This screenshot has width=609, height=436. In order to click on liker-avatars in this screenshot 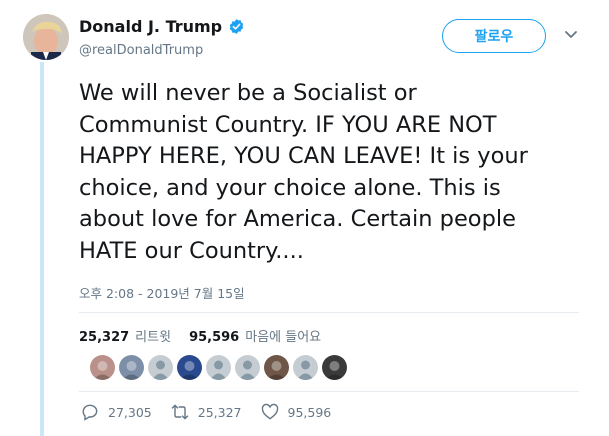, I will do `click(218, 367)`.